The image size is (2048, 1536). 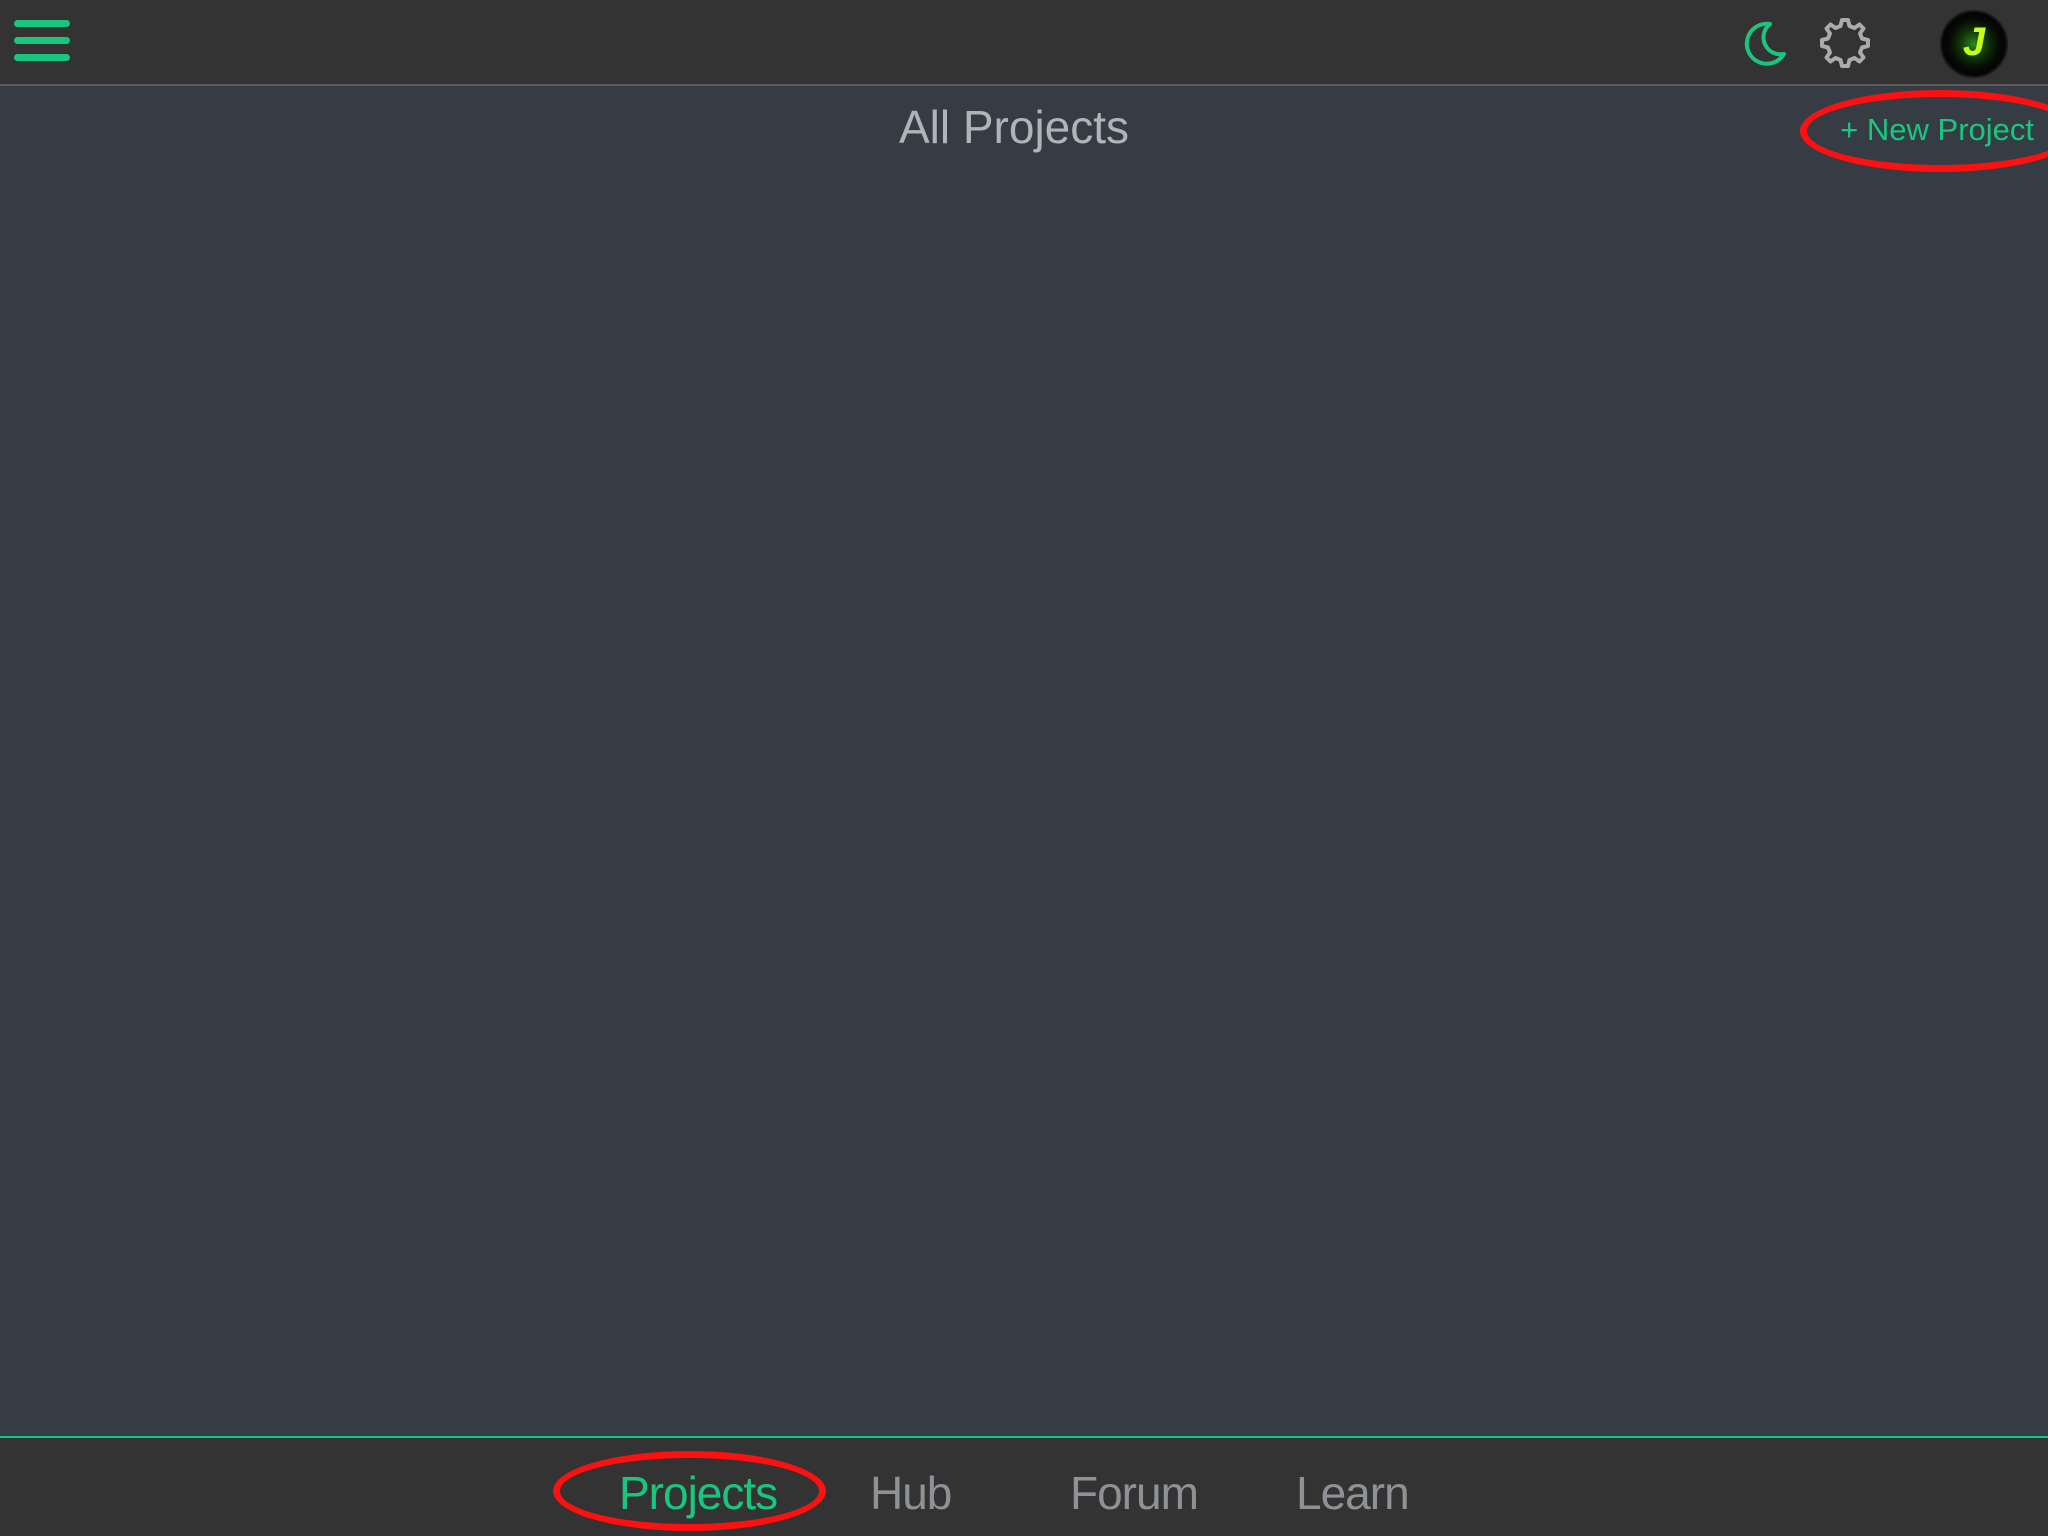 What do you see at coordinates (911, 1493) in the screenshot?
I see `tab-hub: Hub` at bounding box center [911, 1493].